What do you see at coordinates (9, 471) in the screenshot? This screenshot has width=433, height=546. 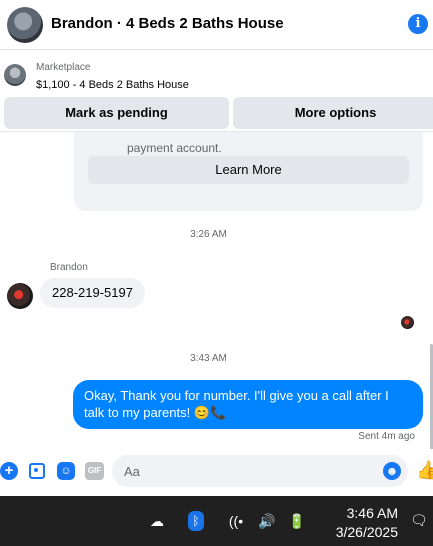 I see `plus-icon: +` at bounding box center [9, 471].